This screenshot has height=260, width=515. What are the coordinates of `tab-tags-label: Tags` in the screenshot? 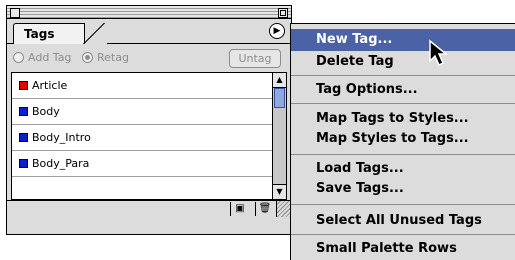 It's located at (39, 34).